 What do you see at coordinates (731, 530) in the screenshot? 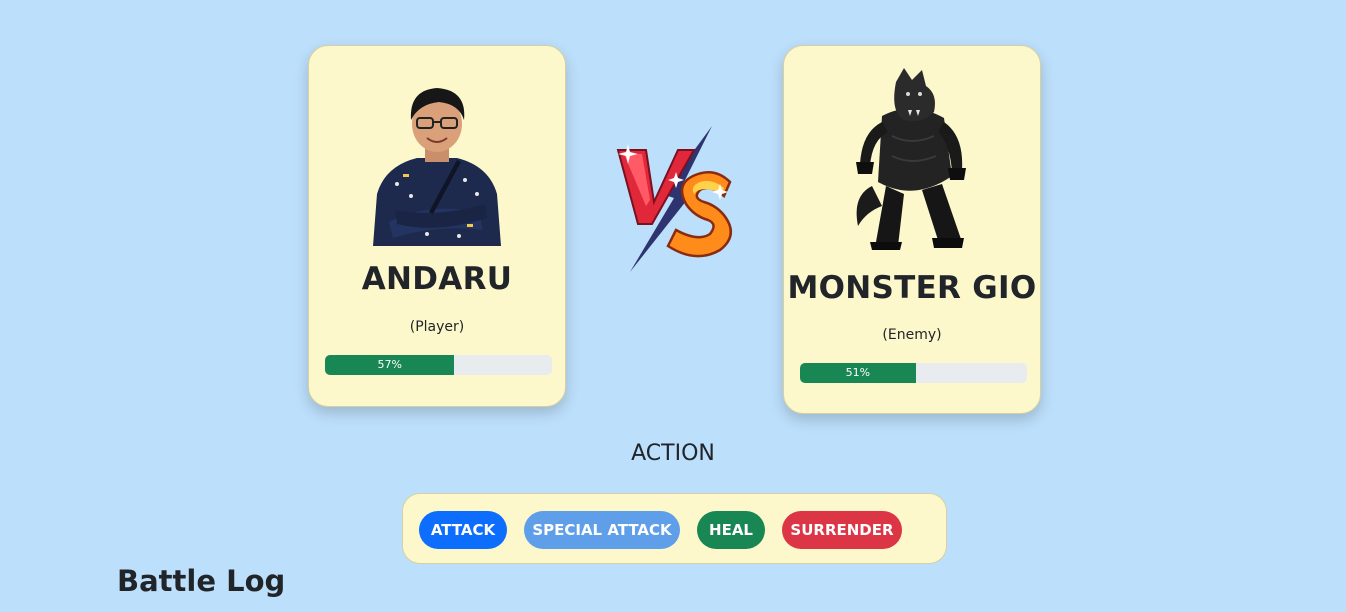
I see `heal-button: HEAL` at bounding box center [731, 530].